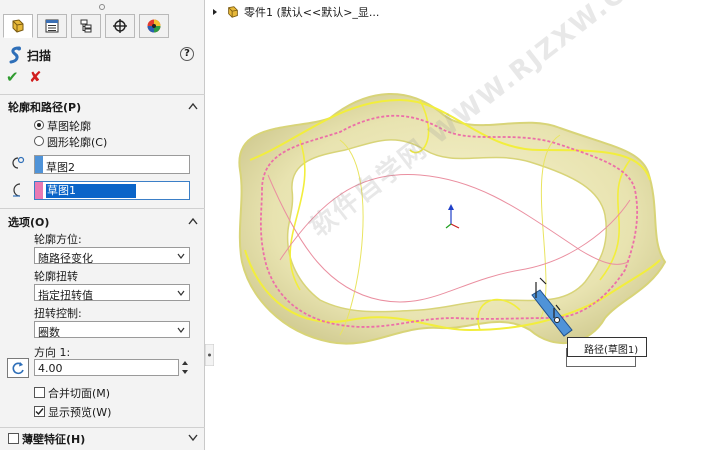 The width and height of the screenshot is (715, 450). I want to click on panel-grip-icon, so click(102, 7).